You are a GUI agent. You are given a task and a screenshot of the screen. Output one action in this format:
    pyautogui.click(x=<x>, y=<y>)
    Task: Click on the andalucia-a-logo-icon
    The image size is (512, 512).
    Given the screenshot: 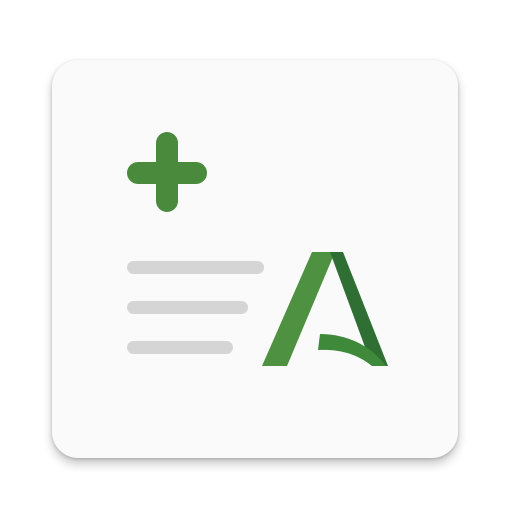 What is the action you would take?
    pyautogui.click(x=325, y=309)
    